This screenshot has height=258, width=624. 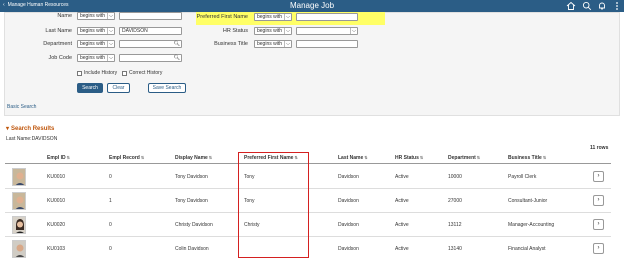 What do you see at coordinates (150, 16) in the screenshot?
I see `name-input` at bounding box center [150, 16].